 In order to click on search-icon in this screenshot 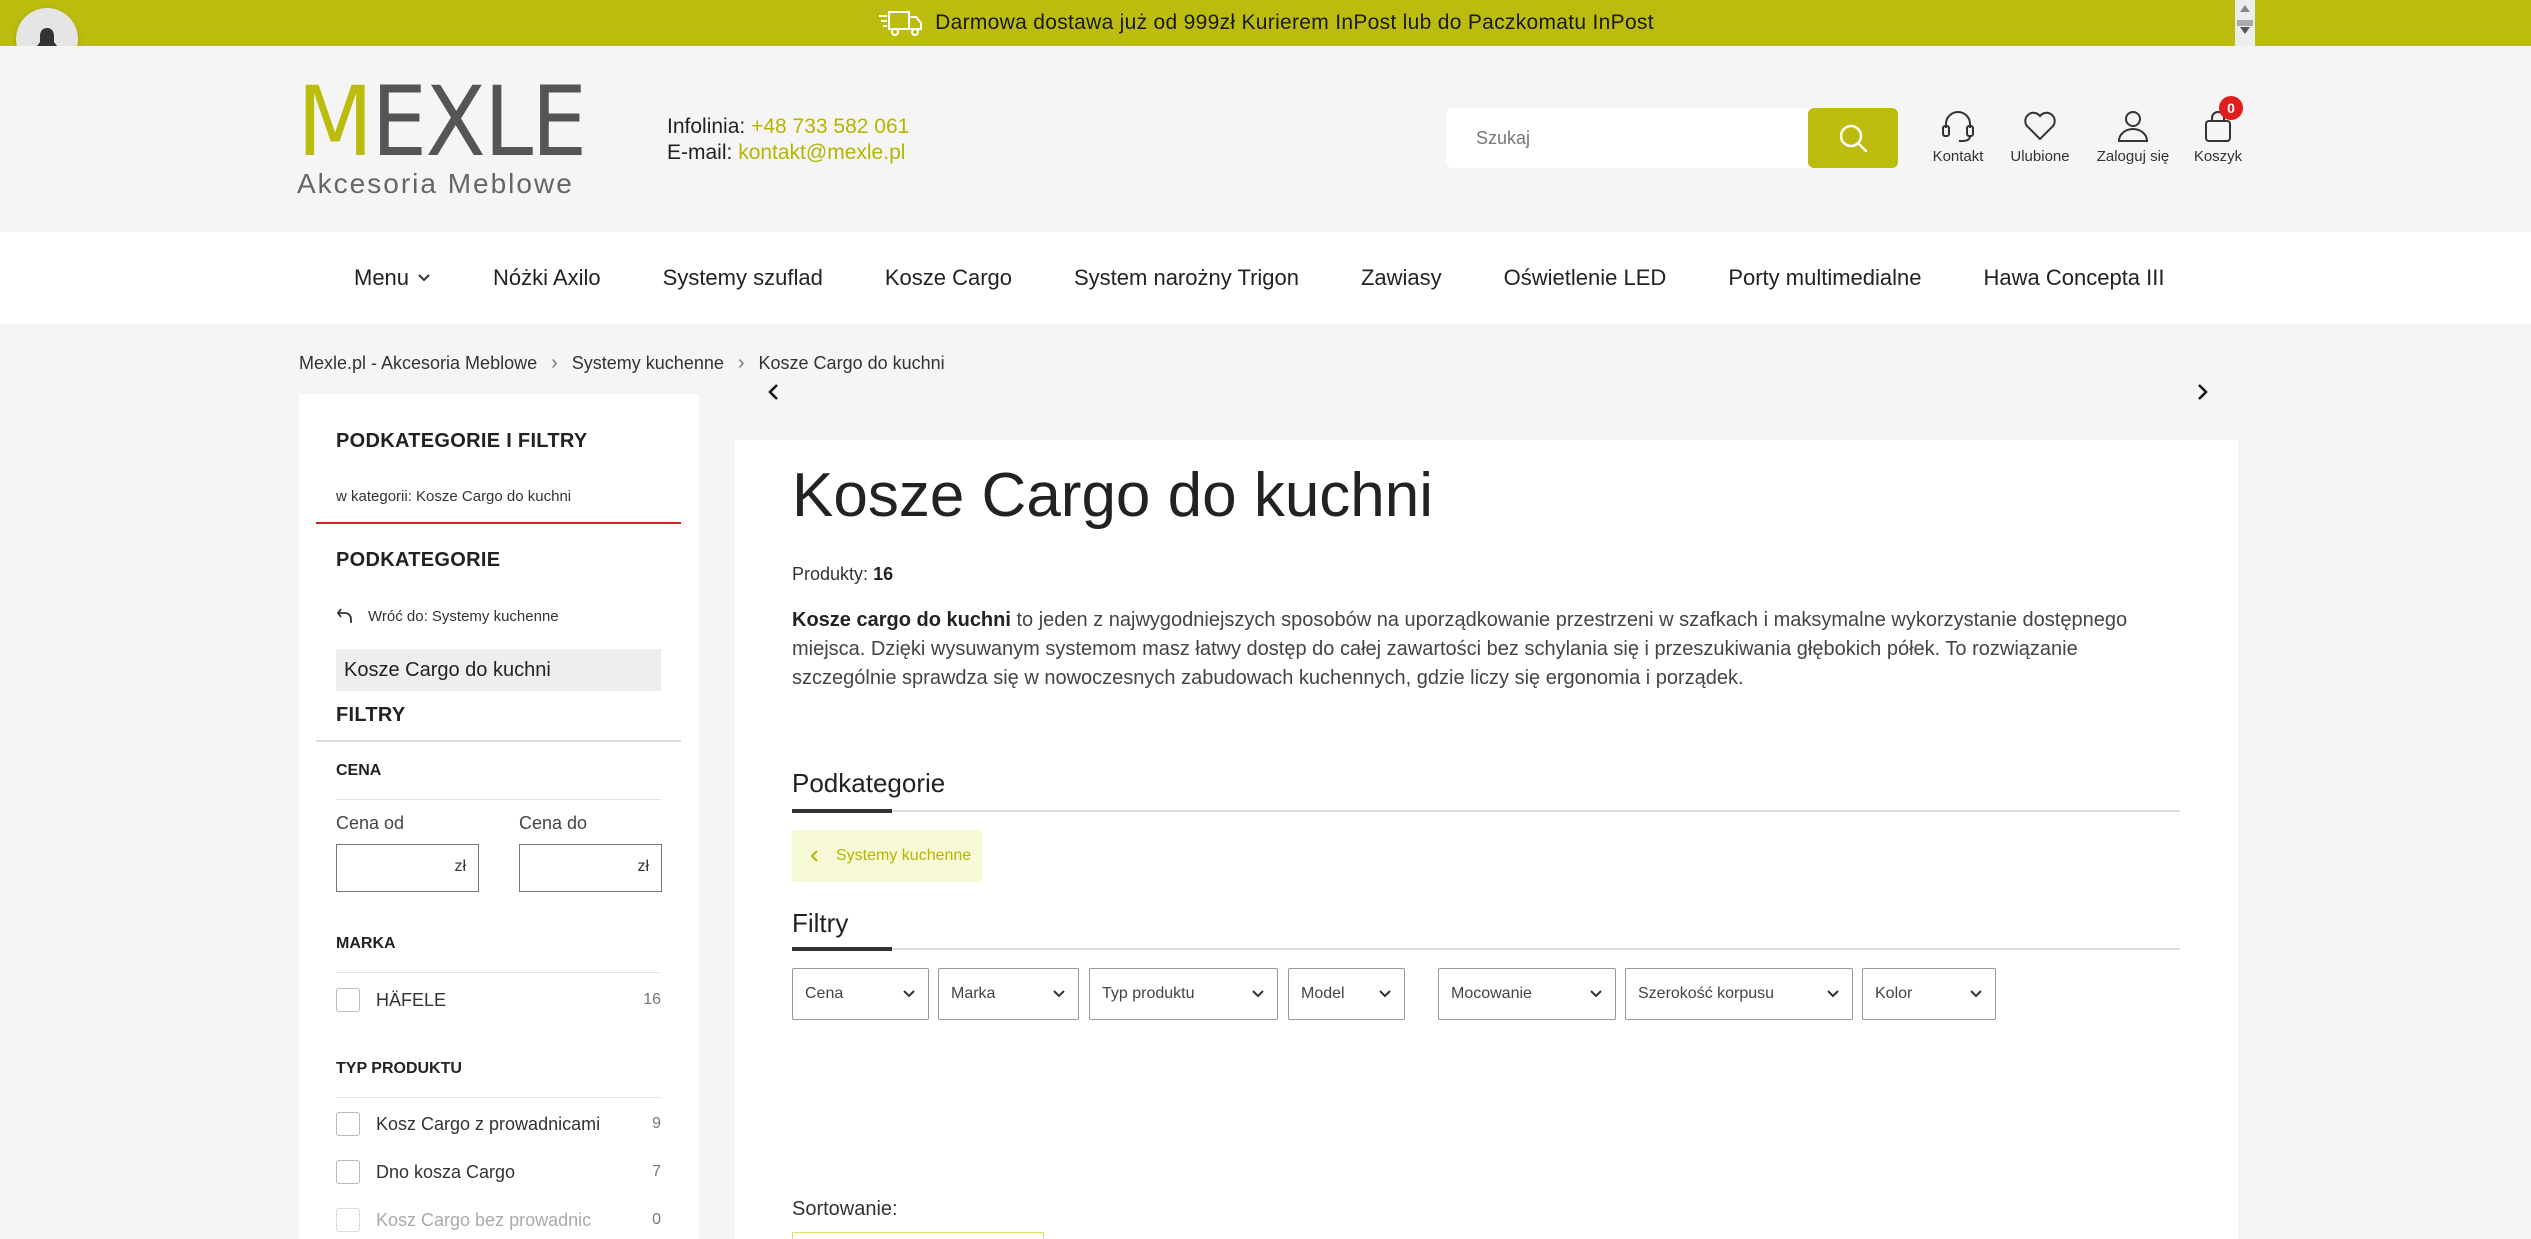, I will do `click(1853, 138)`.